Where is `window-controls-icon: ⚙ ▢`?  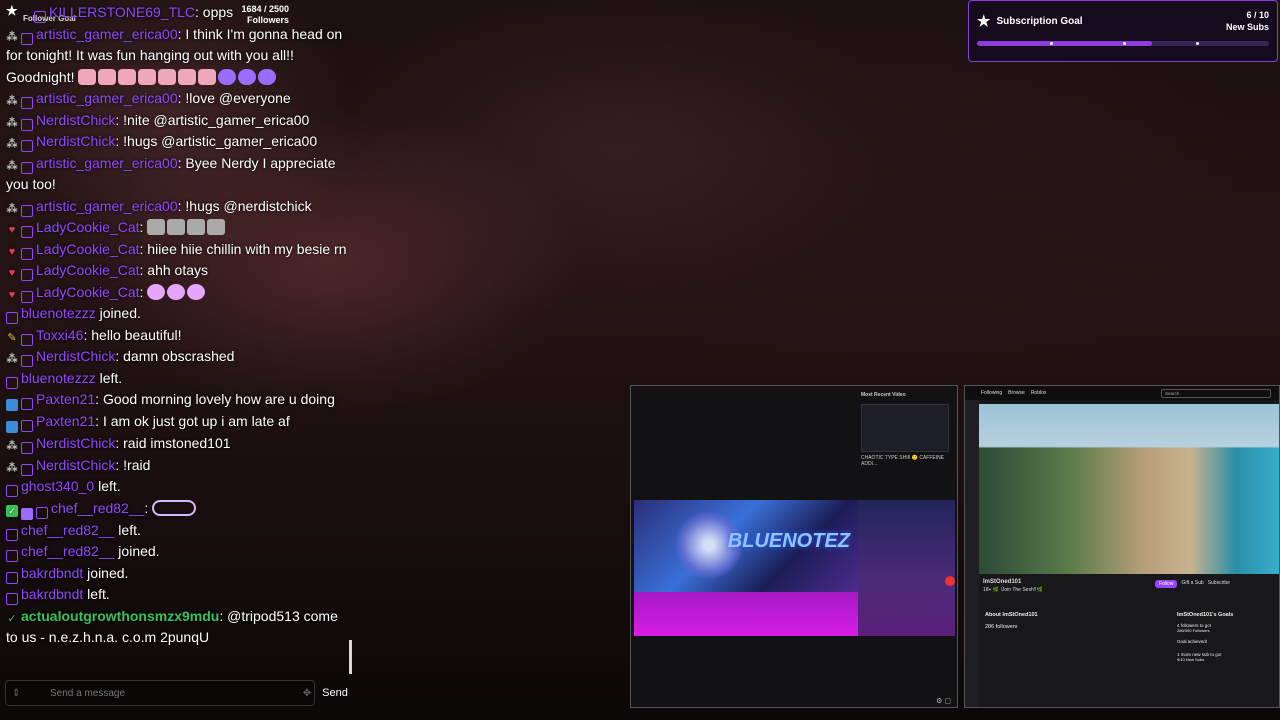 window-controls-icon: ⚙ ▢ is located at coordinates (943, 701).